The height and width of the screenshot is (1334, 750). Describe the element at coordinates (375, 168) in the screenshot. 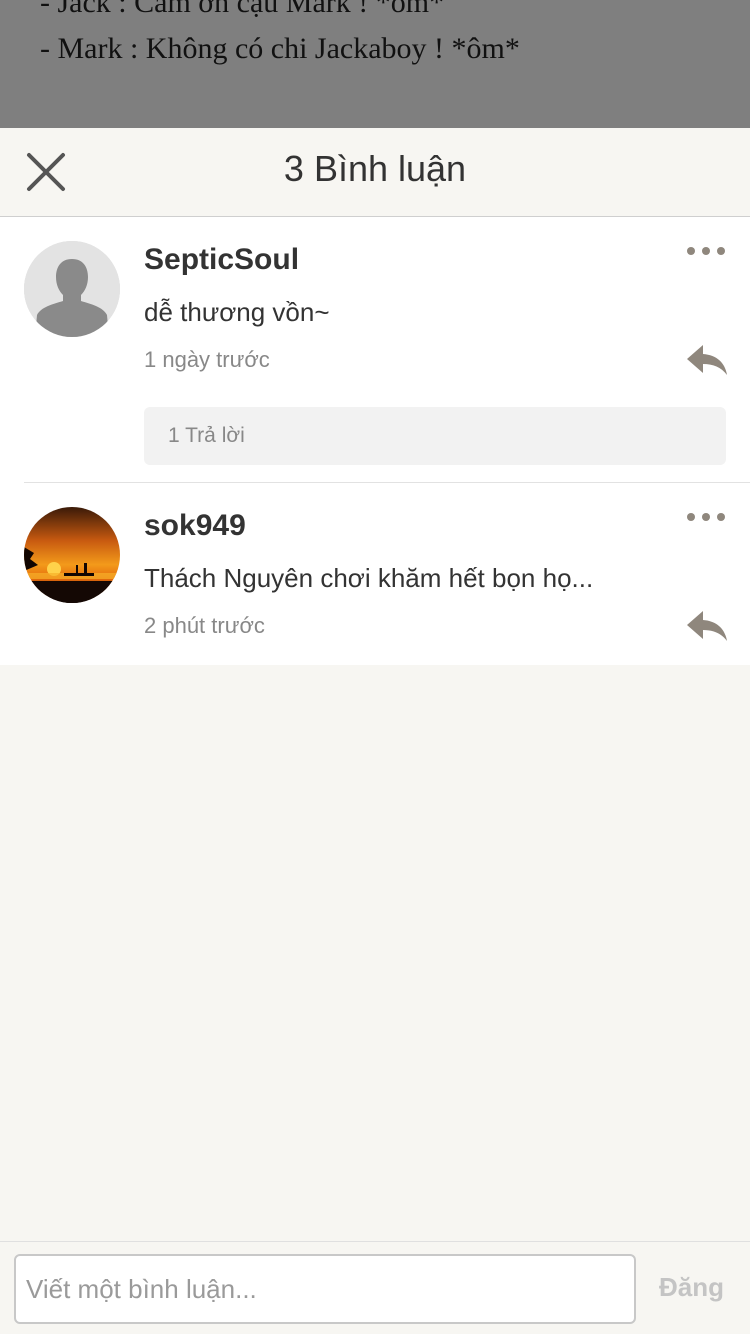

I see `comments-title: 3 Bình luận` at that location.